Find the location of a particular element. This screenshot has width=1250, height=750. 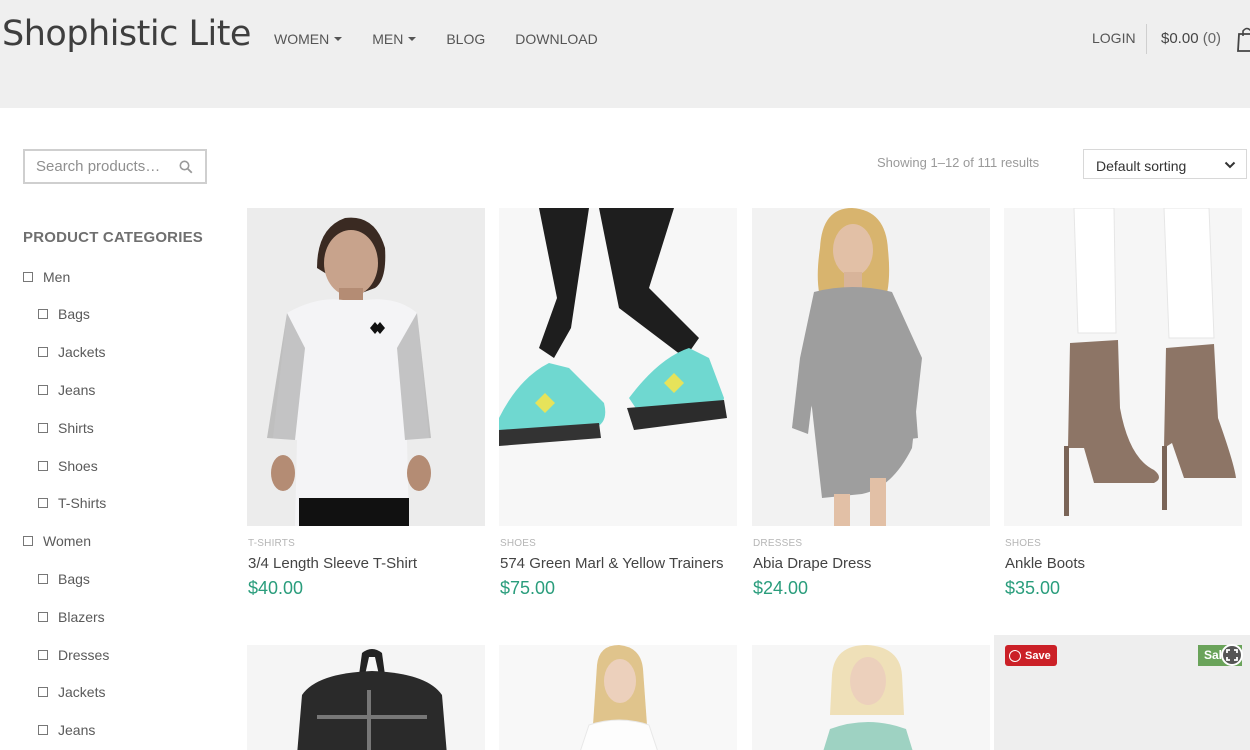

category-label: Men is located at coordinates (57, 277).